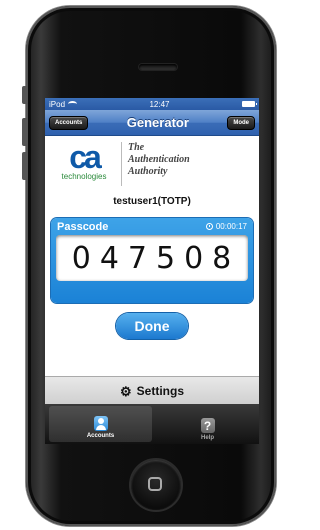 The height and width of the screenshot is (530, 320). I want to click on tagline: The Authentication Authority, so click(159, 160).